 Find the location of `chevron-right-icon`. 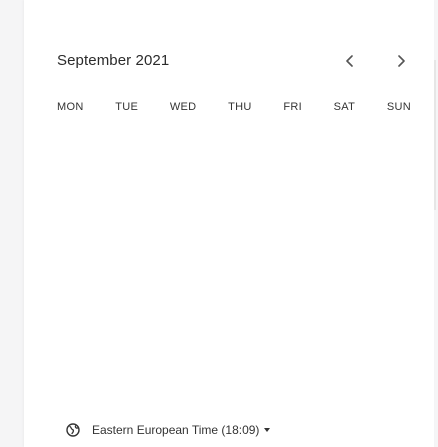

chevron-right-icon is located at coordinates (401, 61).